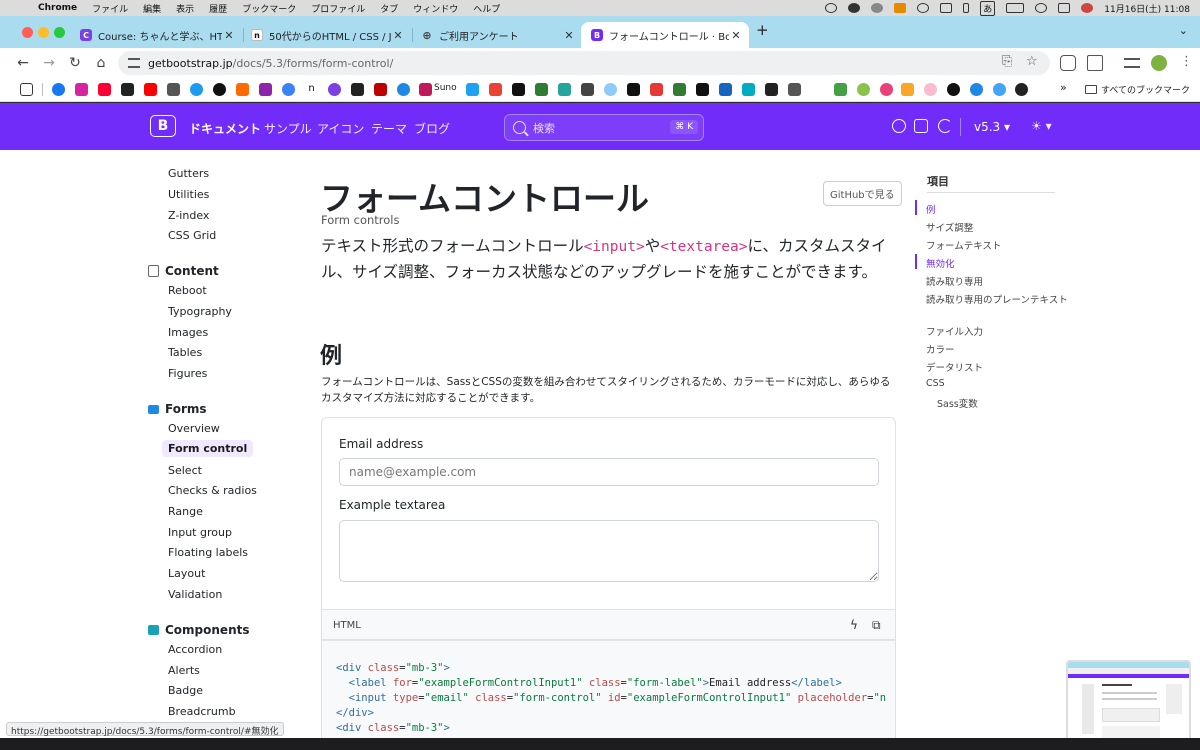 The image size is (1200, 750). I want to click on example-textarea, so click(609, 551).